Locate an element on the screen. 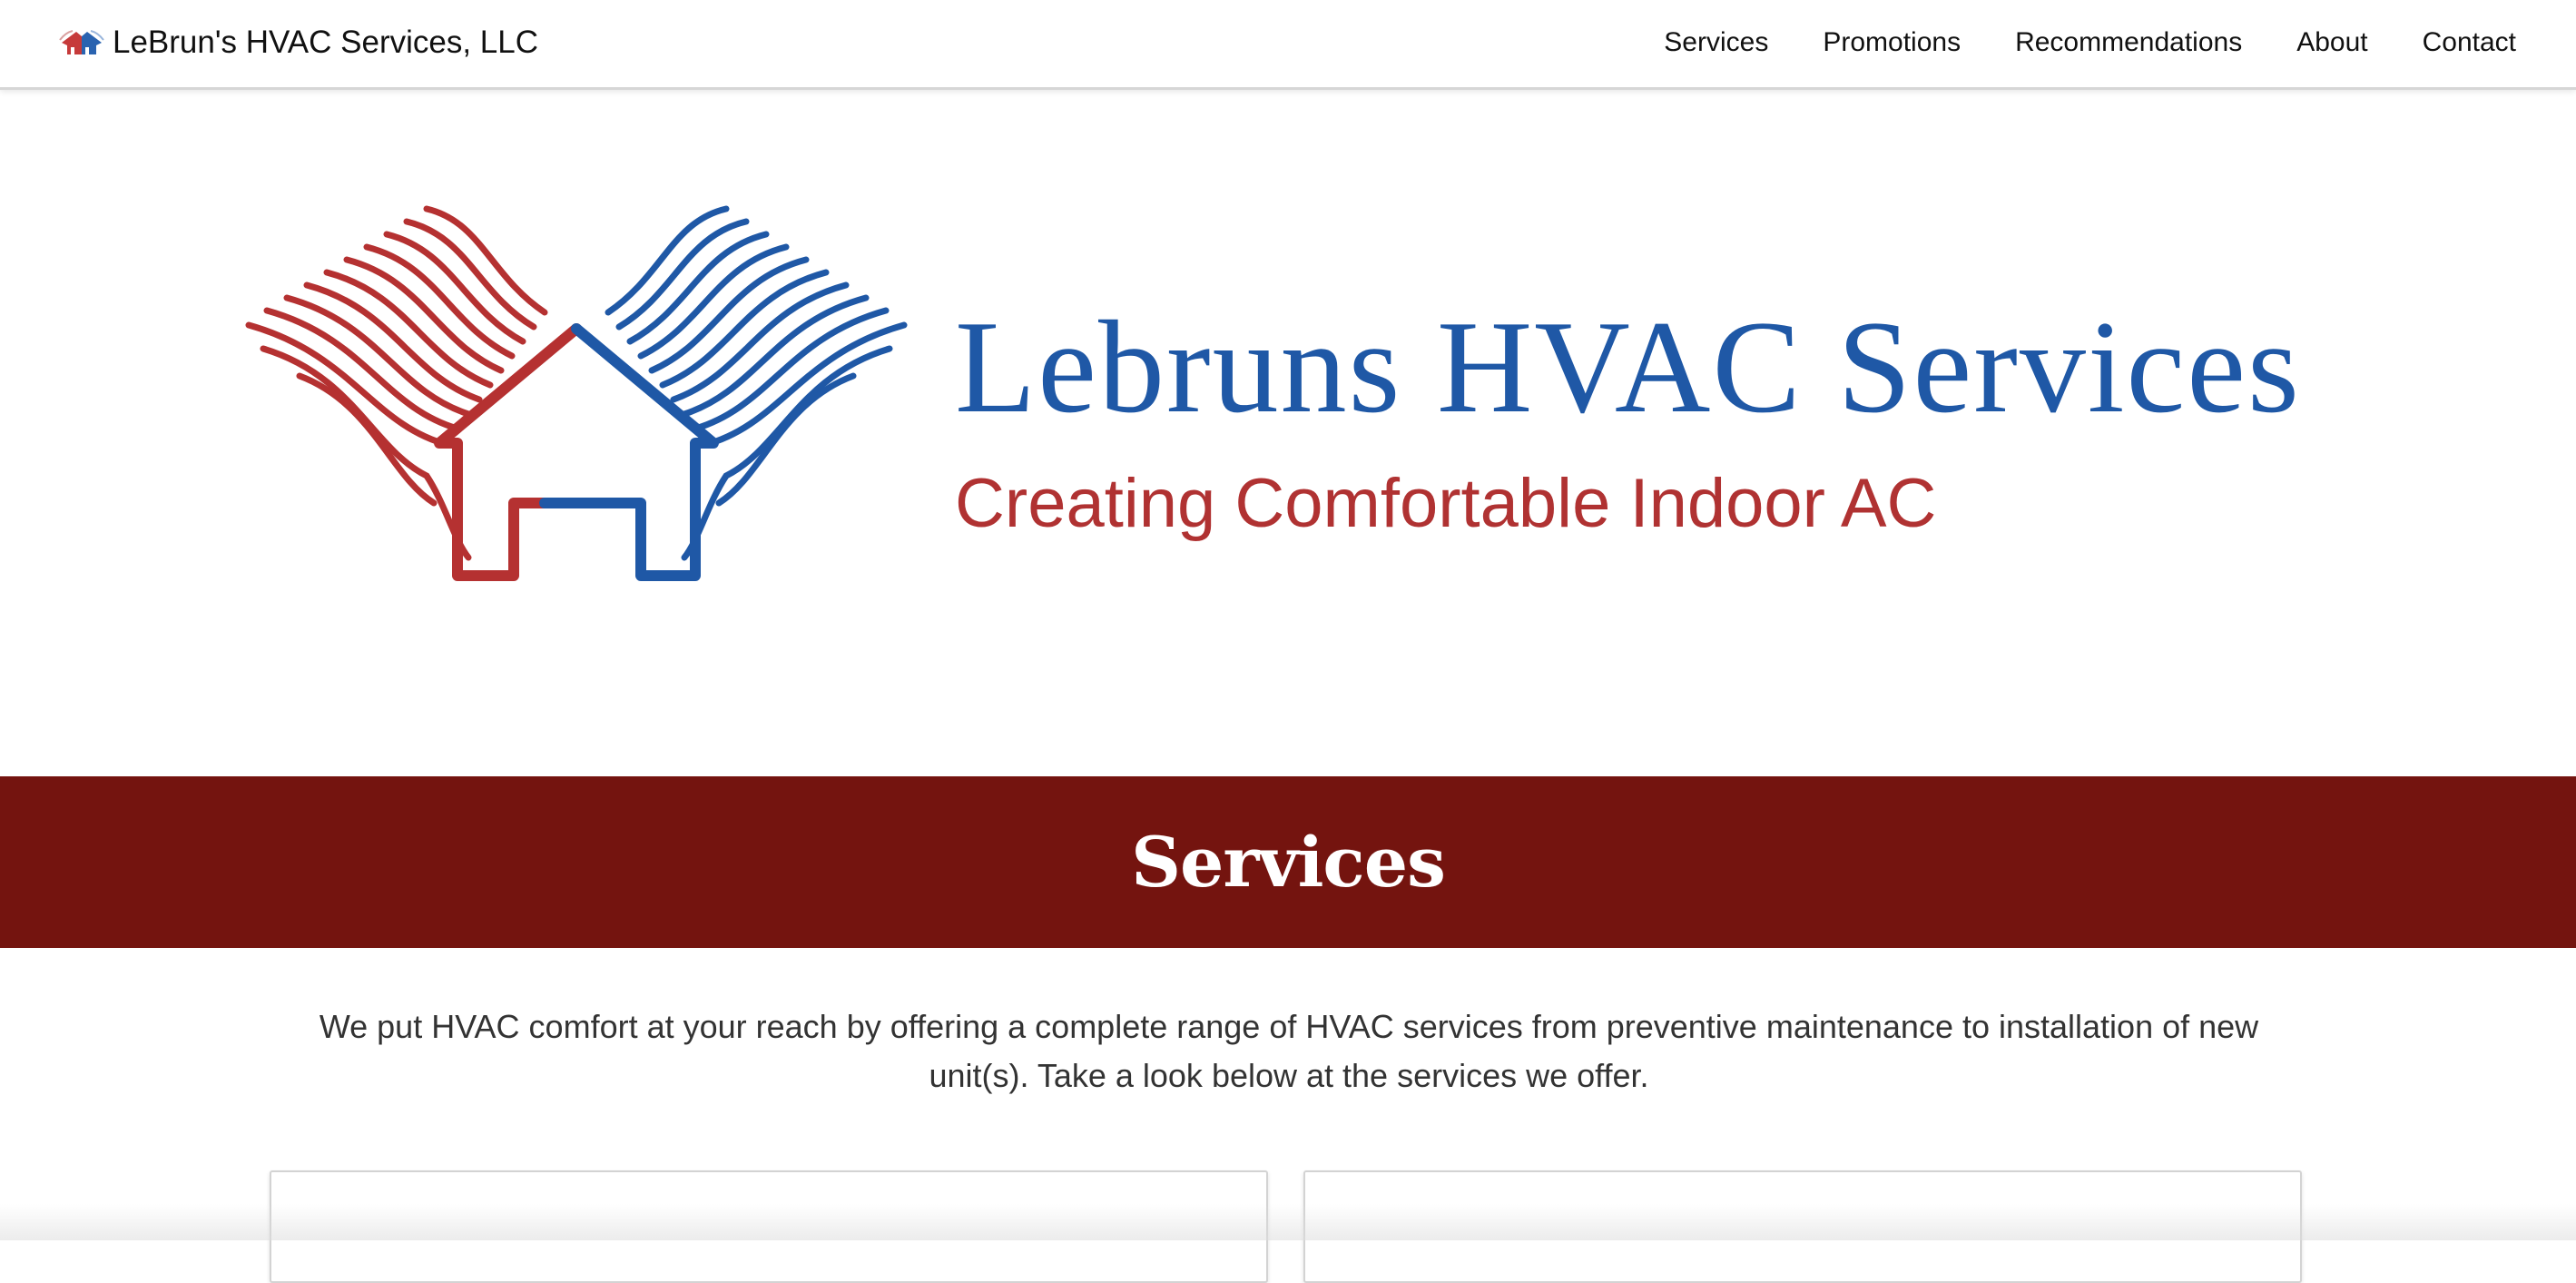 The image size is (2576, 1283). house-airflow-logo-icon is located at coordinates (576, 393).